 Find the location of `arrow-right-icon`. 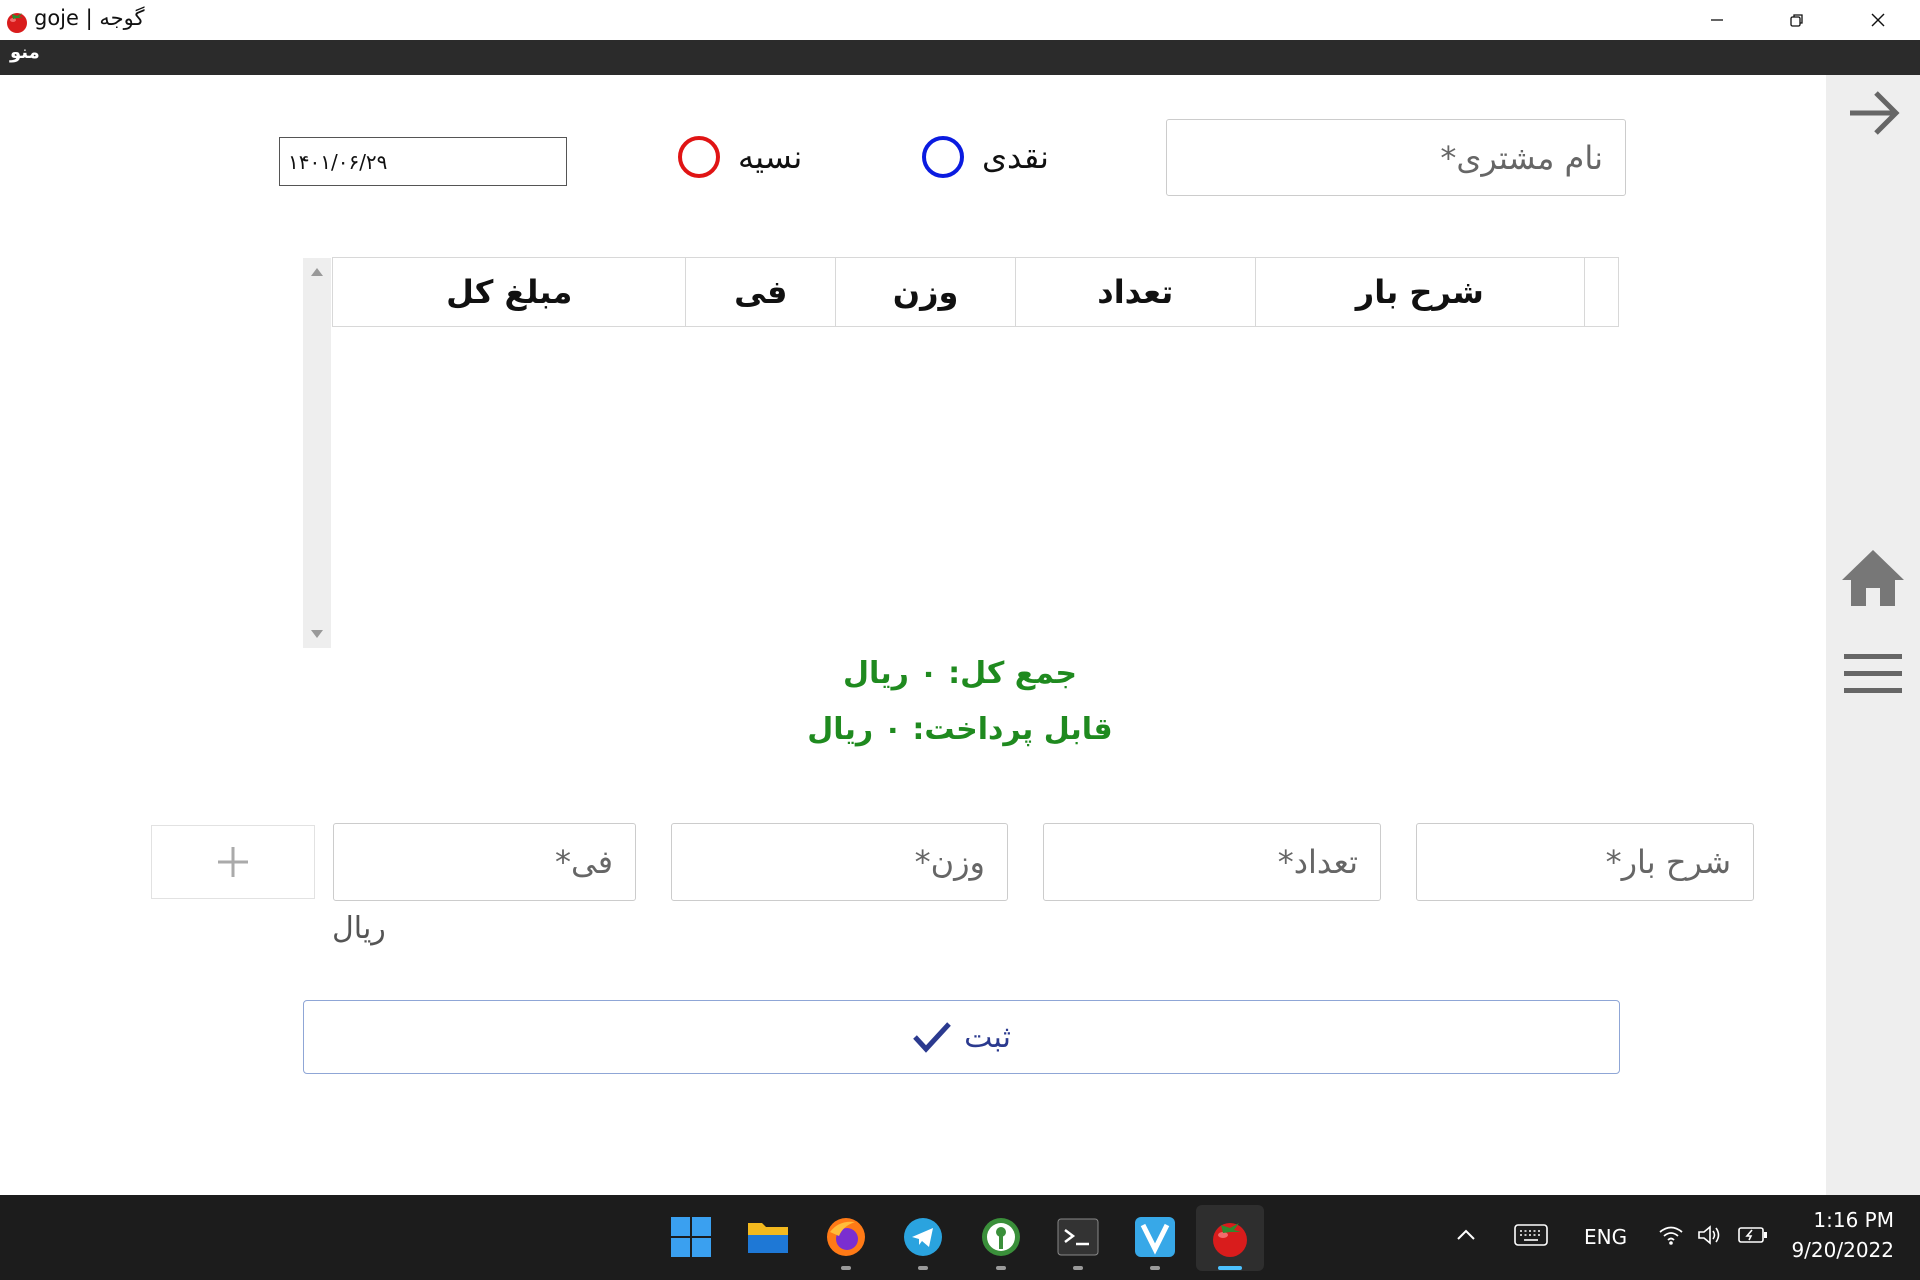

arrow-right-icon is located at coordinates (1875, 113).